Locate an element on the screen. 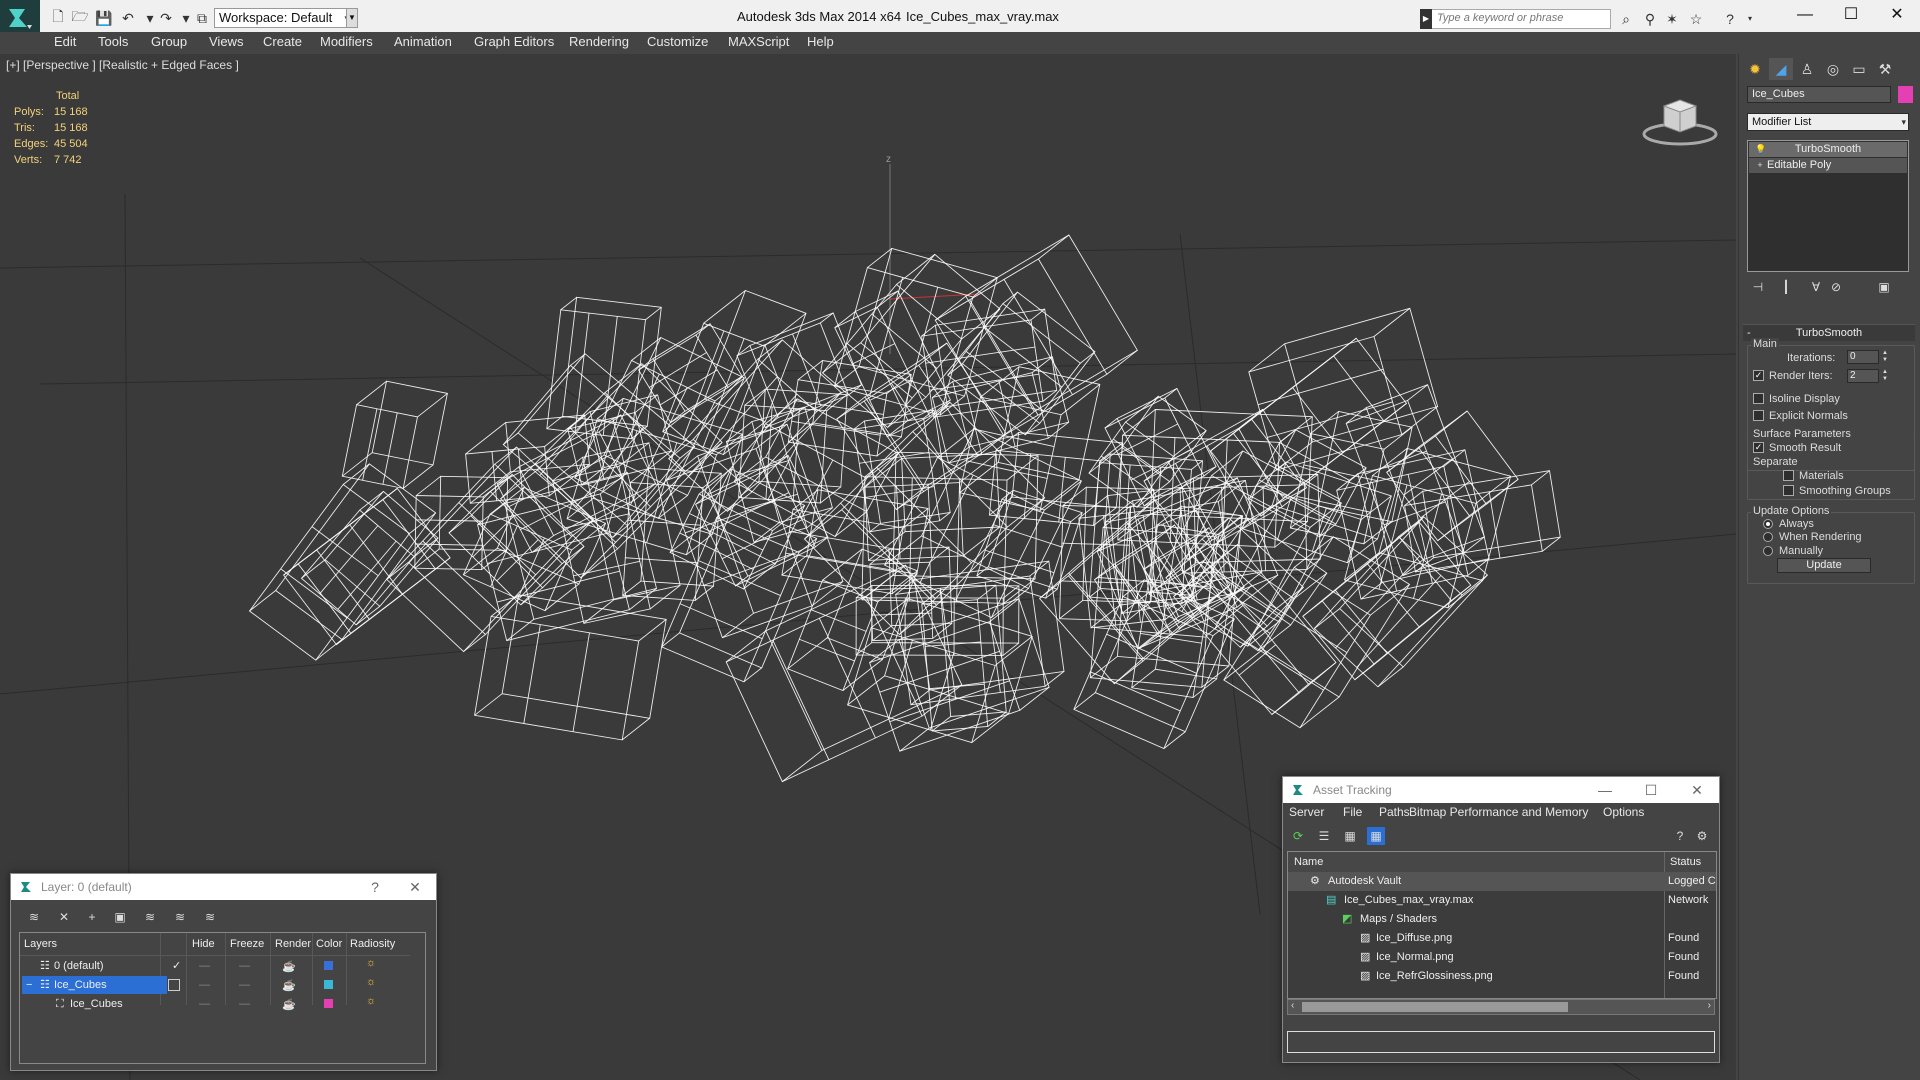  refresh-icon: ⟳ is located at coordinates (1298, 836).